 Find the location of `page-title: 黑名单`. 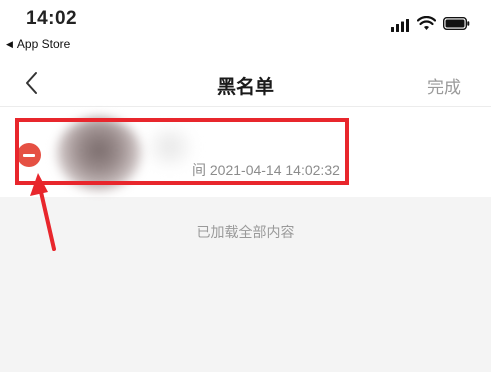

page-title: 黑名单 is located at coordinates (245, 87).